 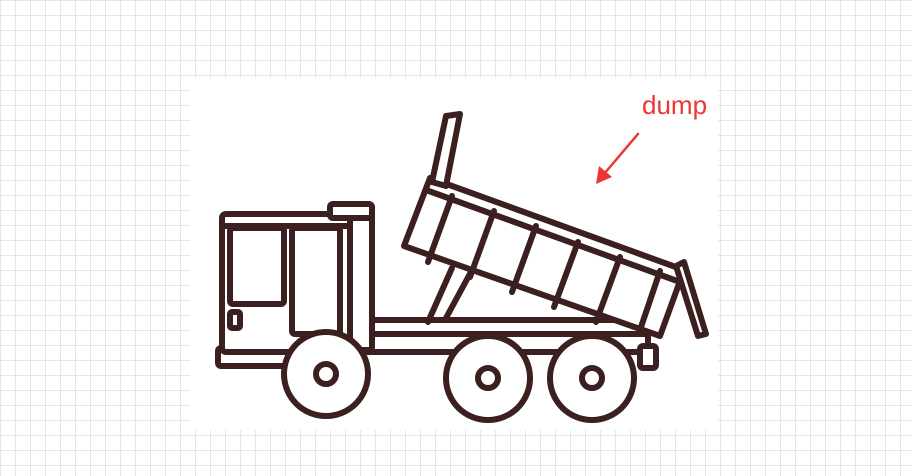 What do you see at coordinates (351, 211) in the screenshot?
I see `exhaust-stack` at bounding box center [351, 211].